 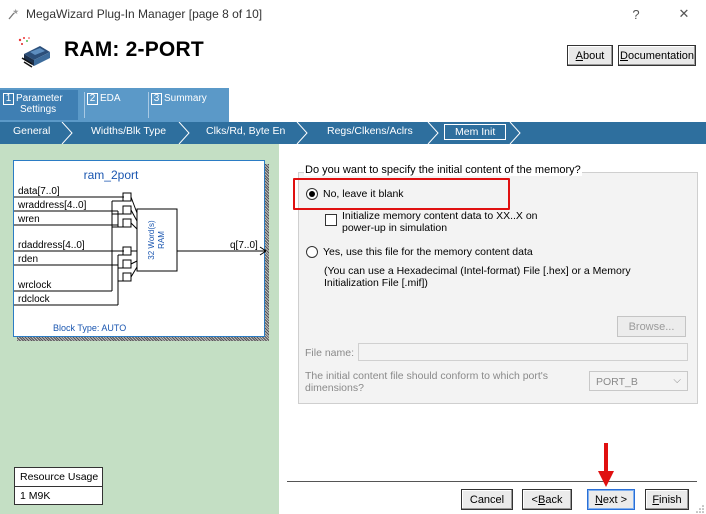 I want to click on resource-usage-value: 1 M9K, so click(x=35, y=496).